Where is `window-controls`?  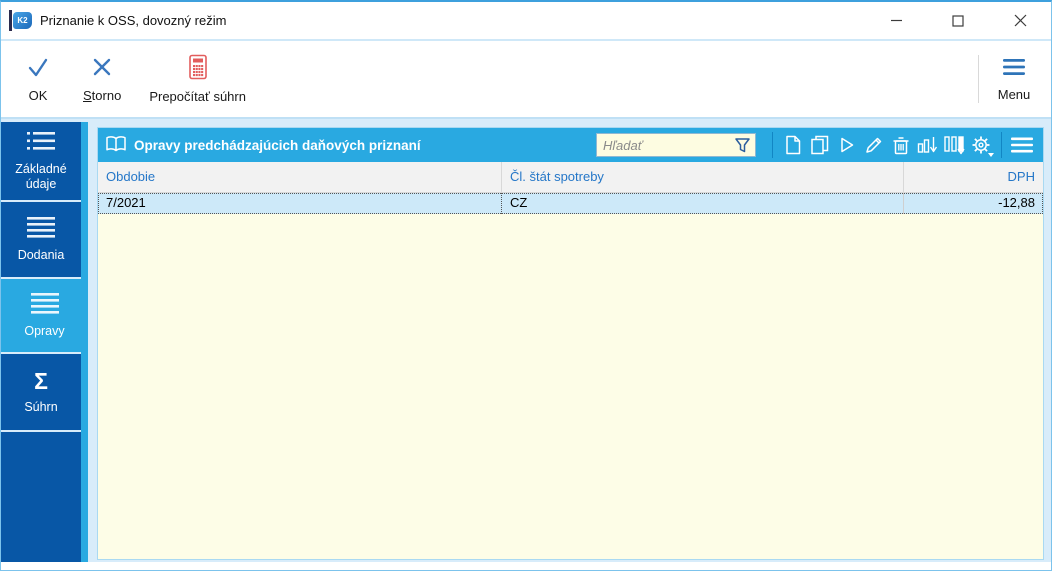 window-controls is located at coordinates (958, 20).